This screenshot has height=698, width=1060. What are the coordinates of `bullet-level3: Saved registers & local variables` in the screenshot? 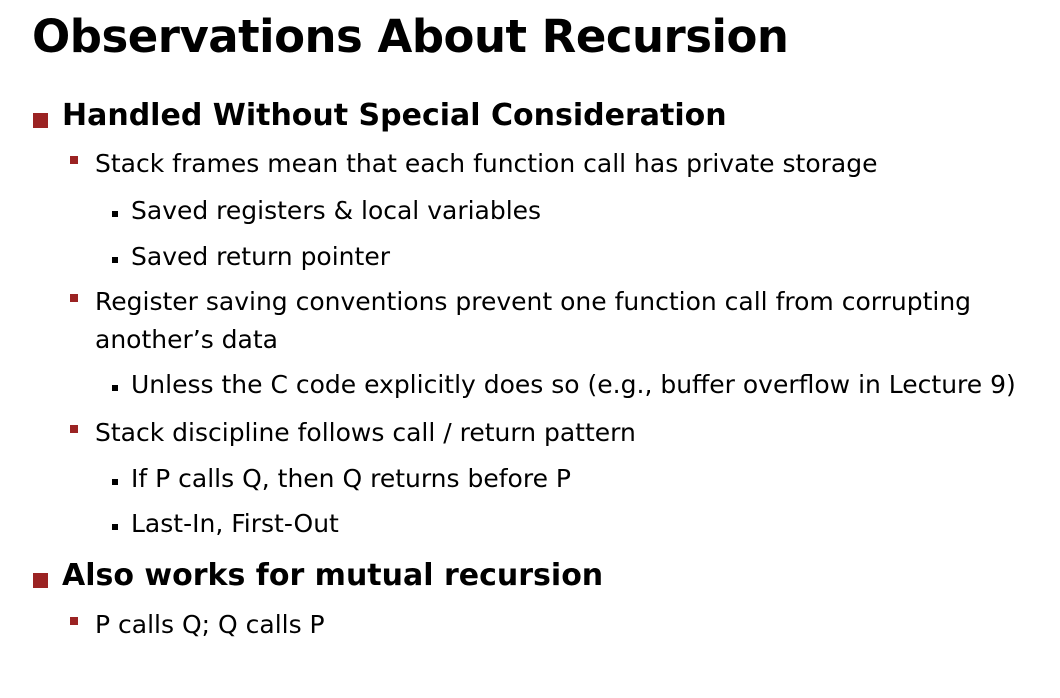 It's located at (336, 210).